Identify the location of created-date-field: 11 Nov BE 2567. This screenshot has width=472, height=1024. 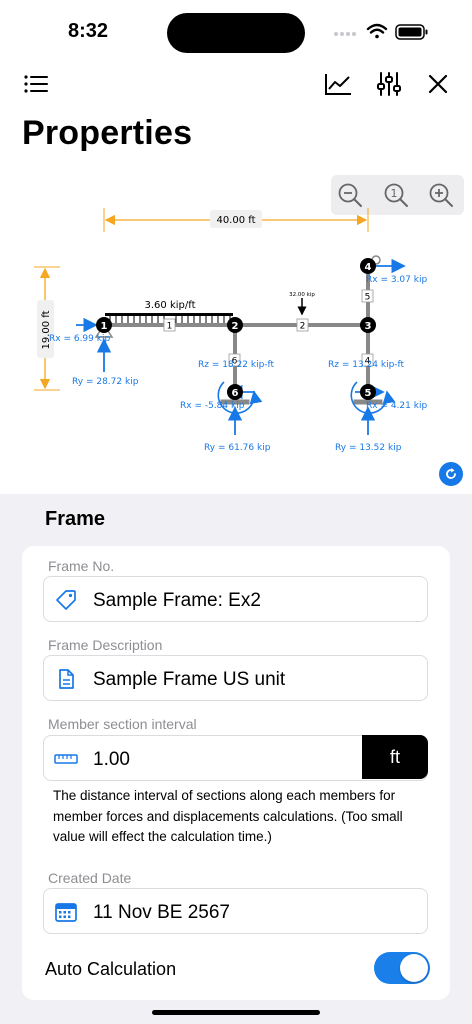
(235, 911).